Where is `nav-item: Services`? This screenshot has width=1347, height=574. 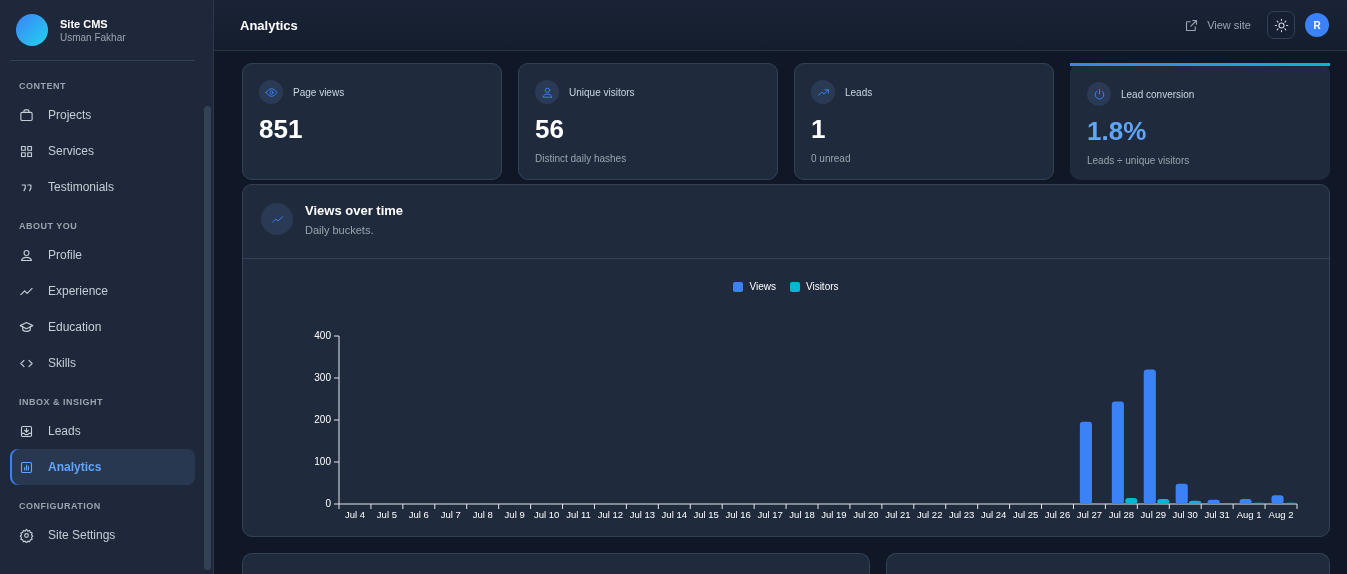 nav-item: Services is located at coordinates (102, 151).